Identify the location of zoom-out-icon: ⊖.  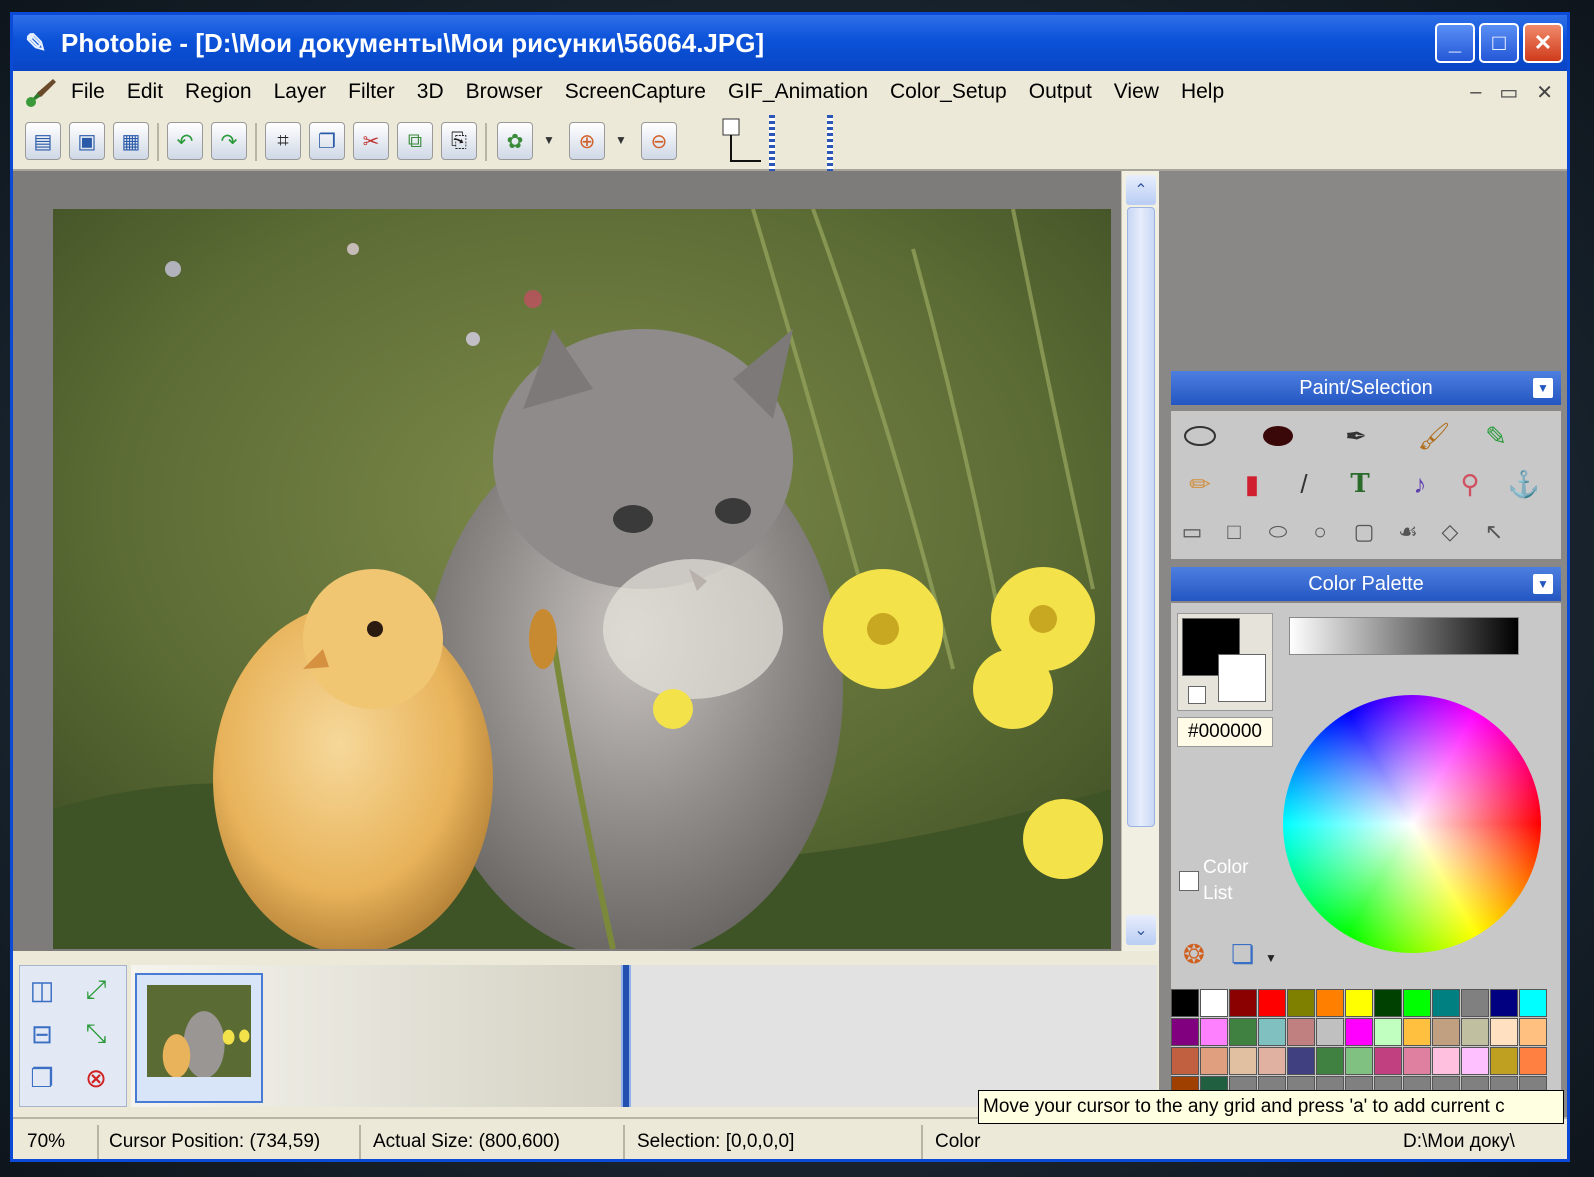
(659, 141).